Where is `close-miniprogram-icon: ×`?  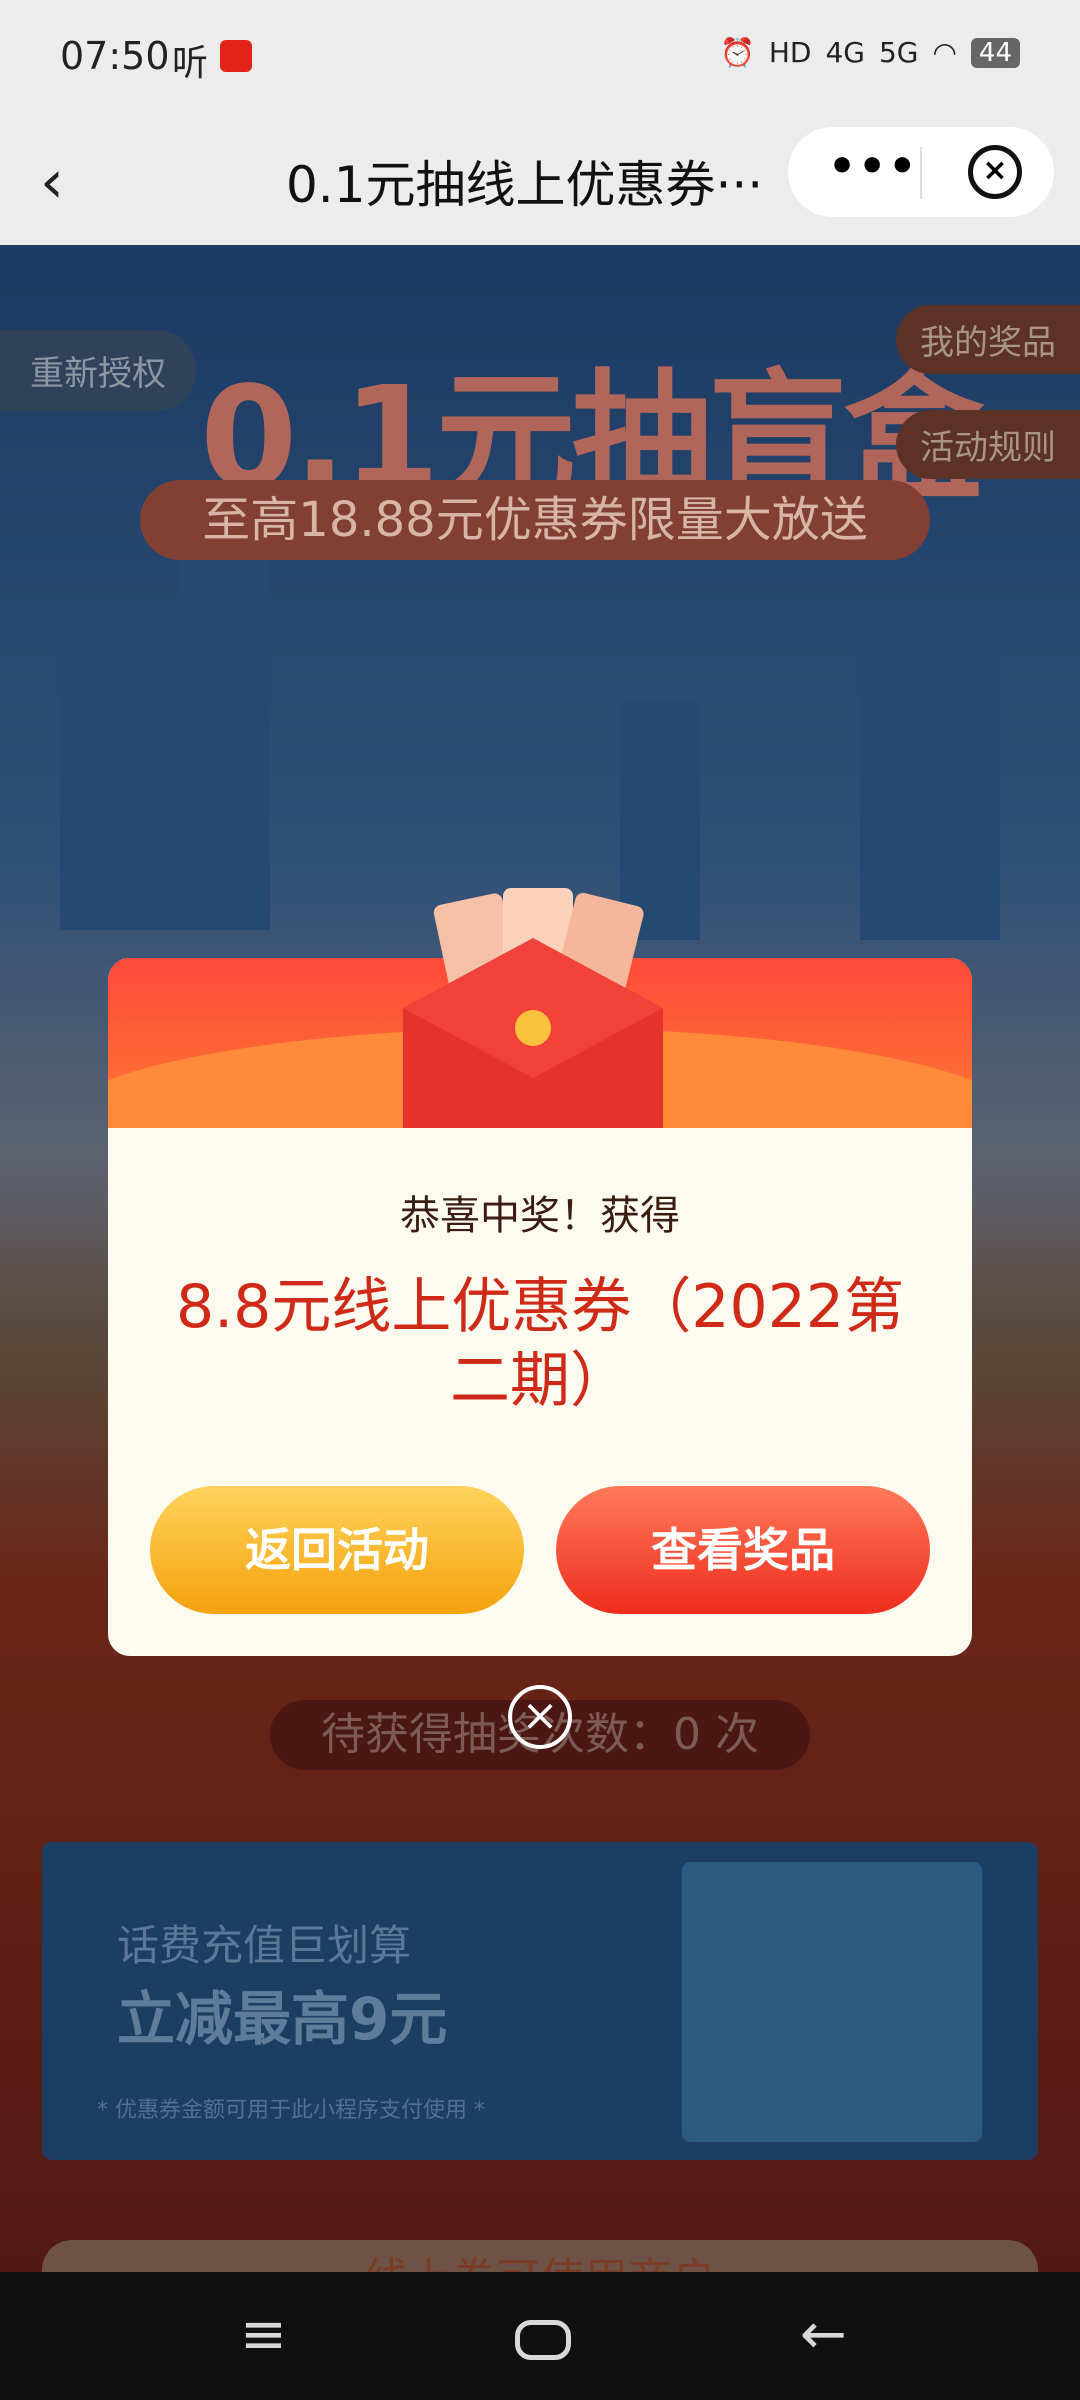
close-miniprogram-icon: × is located at coordinates (995, 172).